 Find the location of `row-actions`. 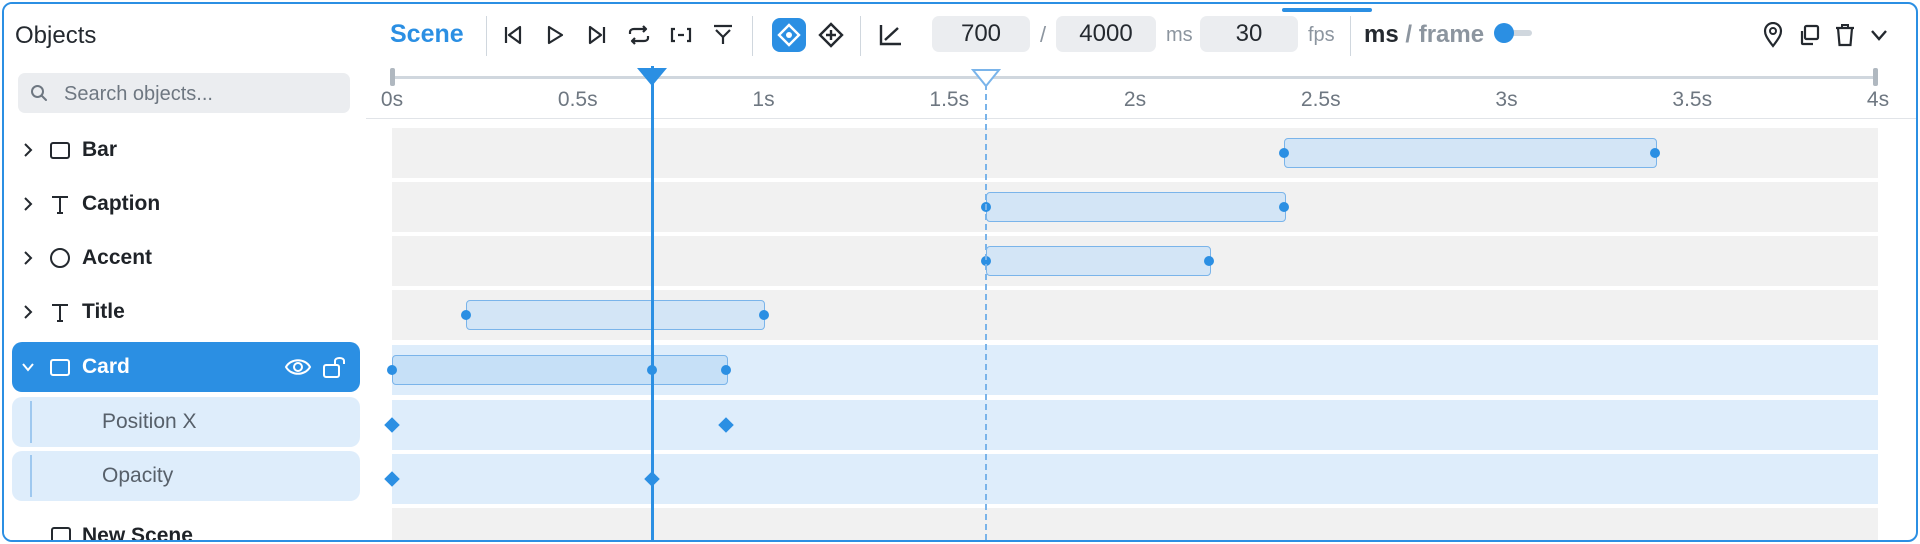

row-actions is located at coordinates (316, 367).